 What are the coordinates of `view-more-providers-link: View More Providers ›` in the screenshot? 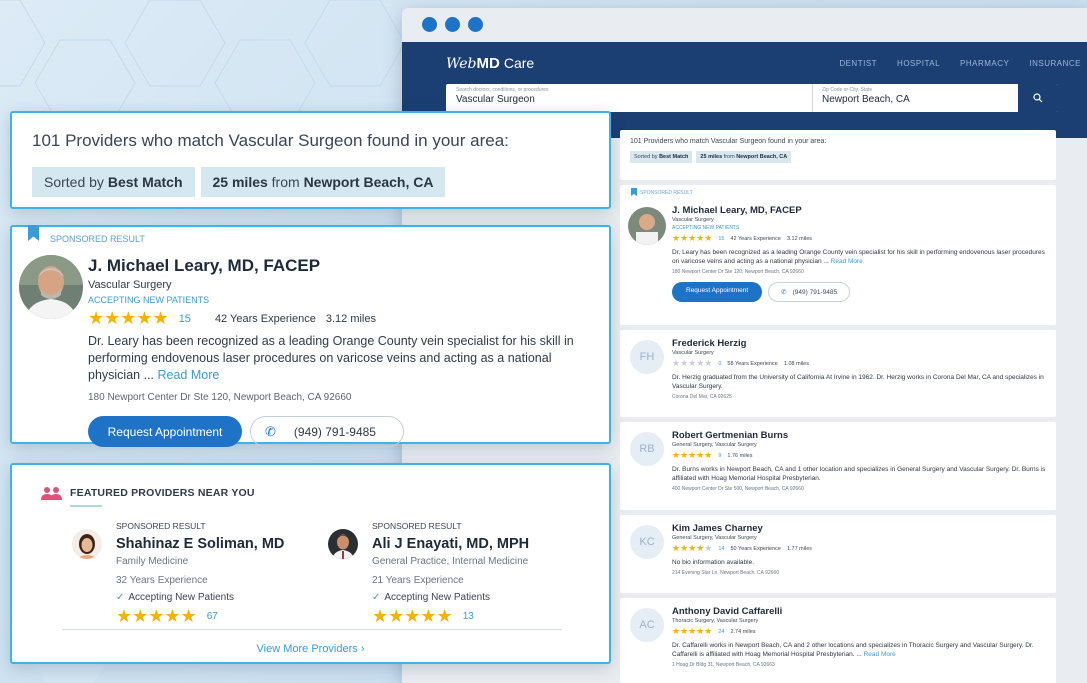 It's located at (310, 649).